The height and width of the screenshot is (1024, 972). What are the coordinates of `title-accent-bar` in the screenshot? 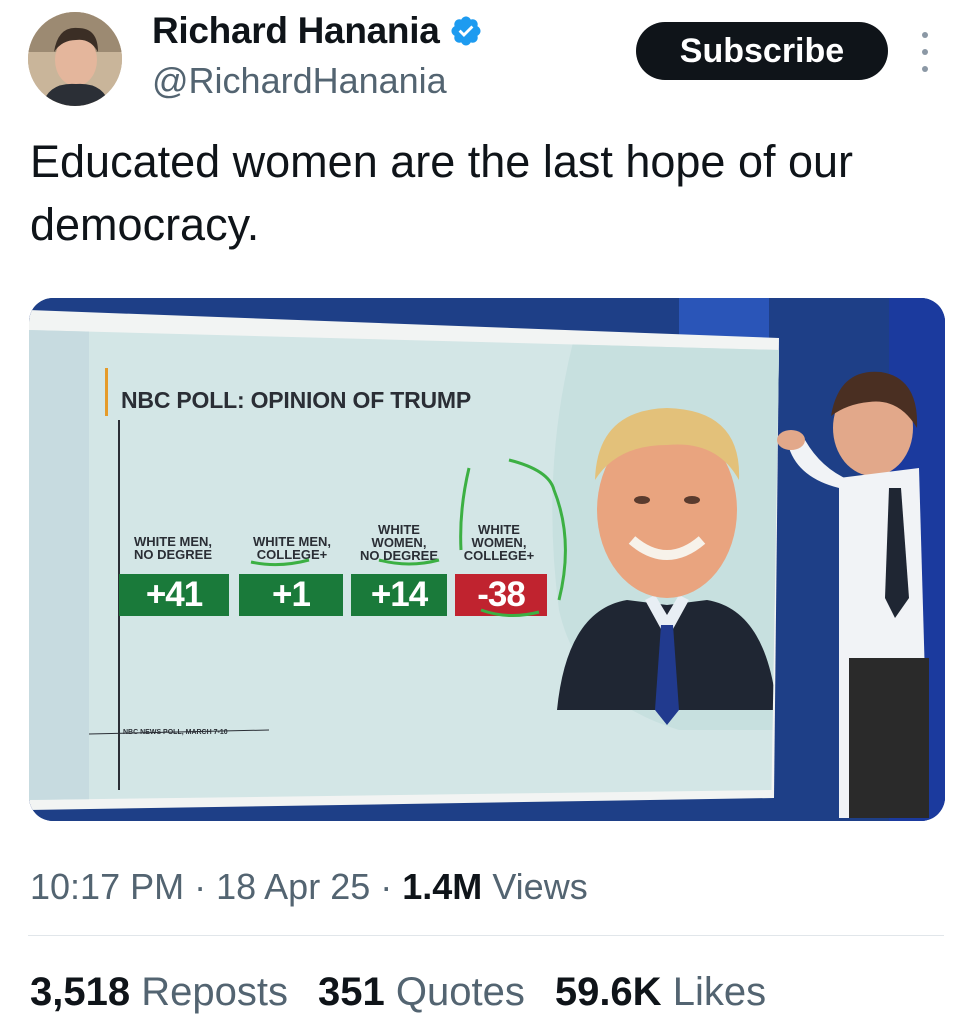 It's located at (106, 392).